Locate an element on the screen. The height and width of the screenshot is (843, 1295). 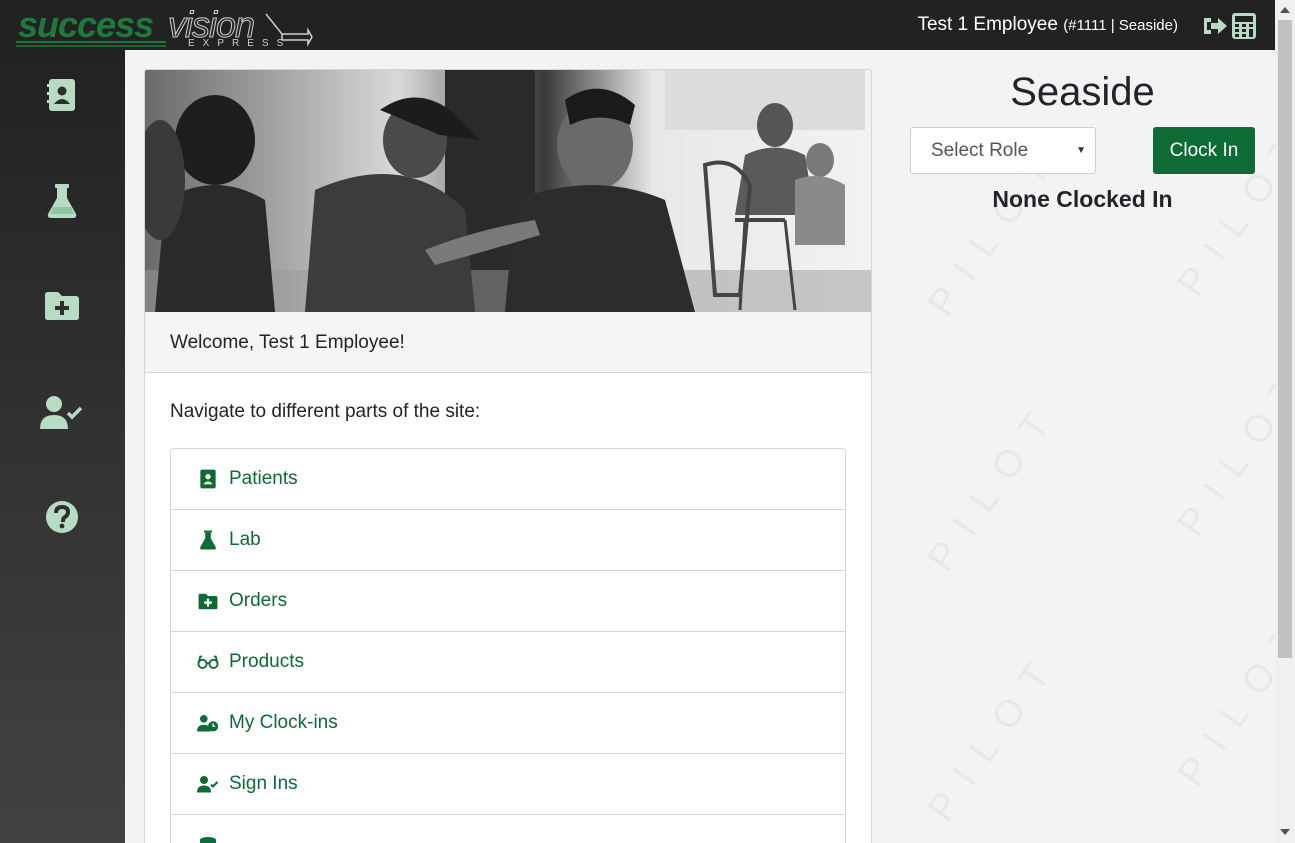
nav-item-label: Sign Ins is located at coordinates (263, 783).